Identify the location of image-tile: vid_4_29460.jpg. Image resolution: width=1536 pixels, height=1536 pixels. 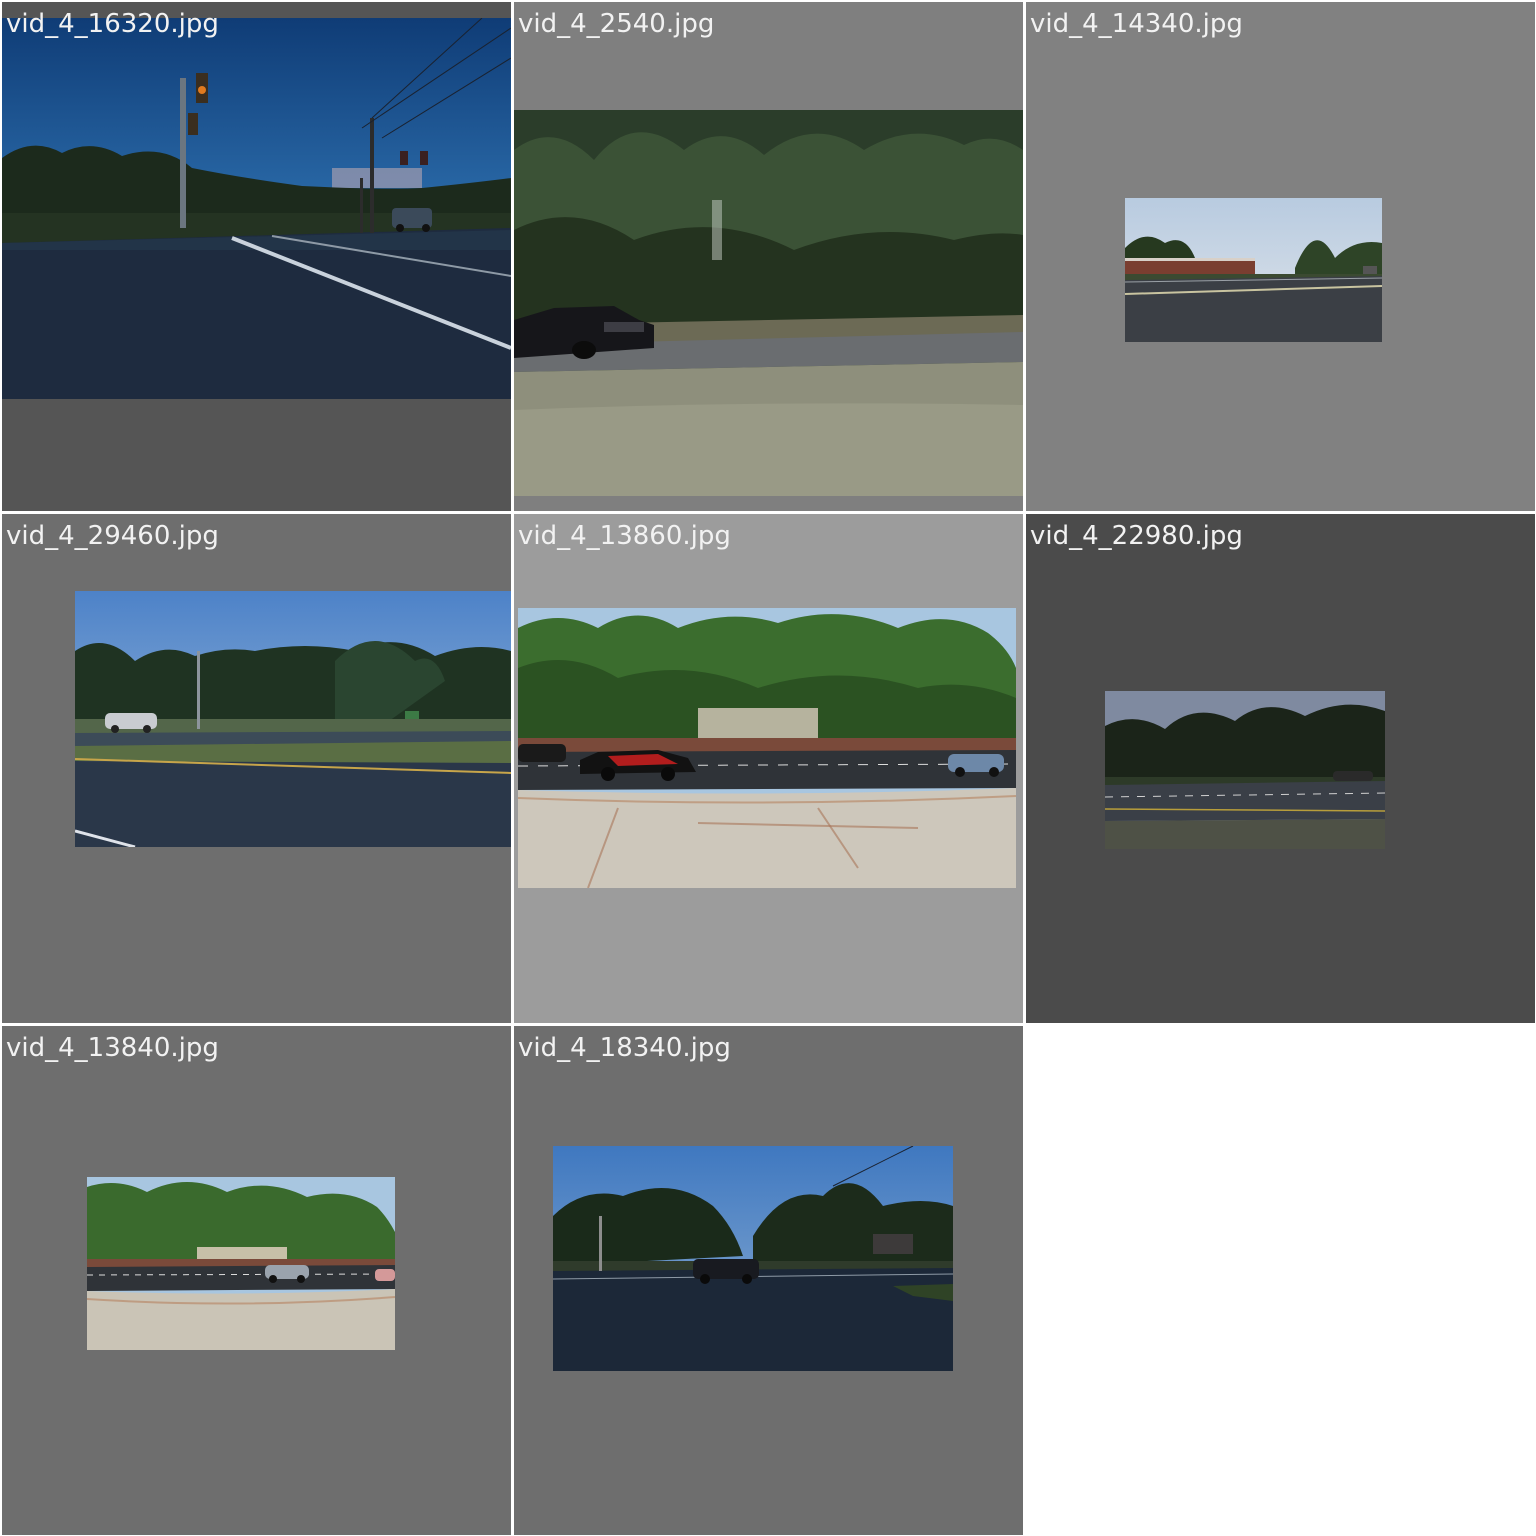
(256, 768).